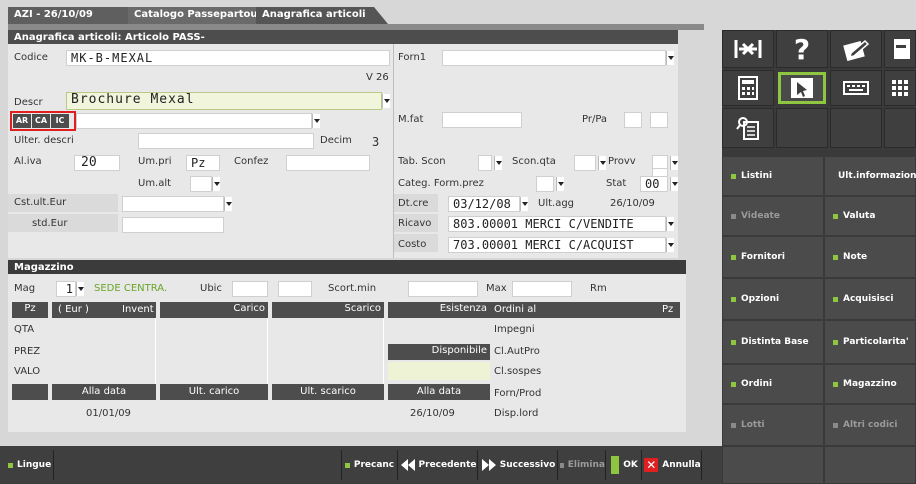  What do you see at coordinates (633, 120) in the screenshot?
I see `pr-field` at bounding box center [633, 120].